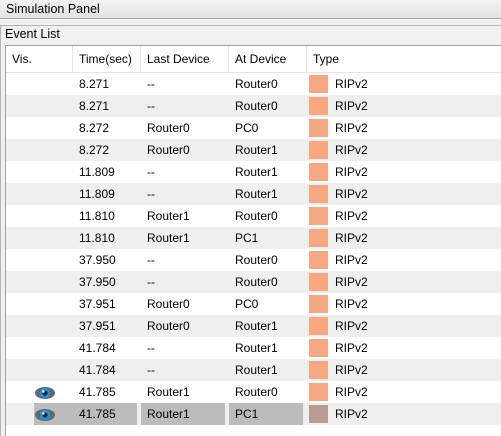 Image resolution: width=501 pixels, height=436 pixels. I want to click on column-header-last-device: Last Device, so click(185, 59).